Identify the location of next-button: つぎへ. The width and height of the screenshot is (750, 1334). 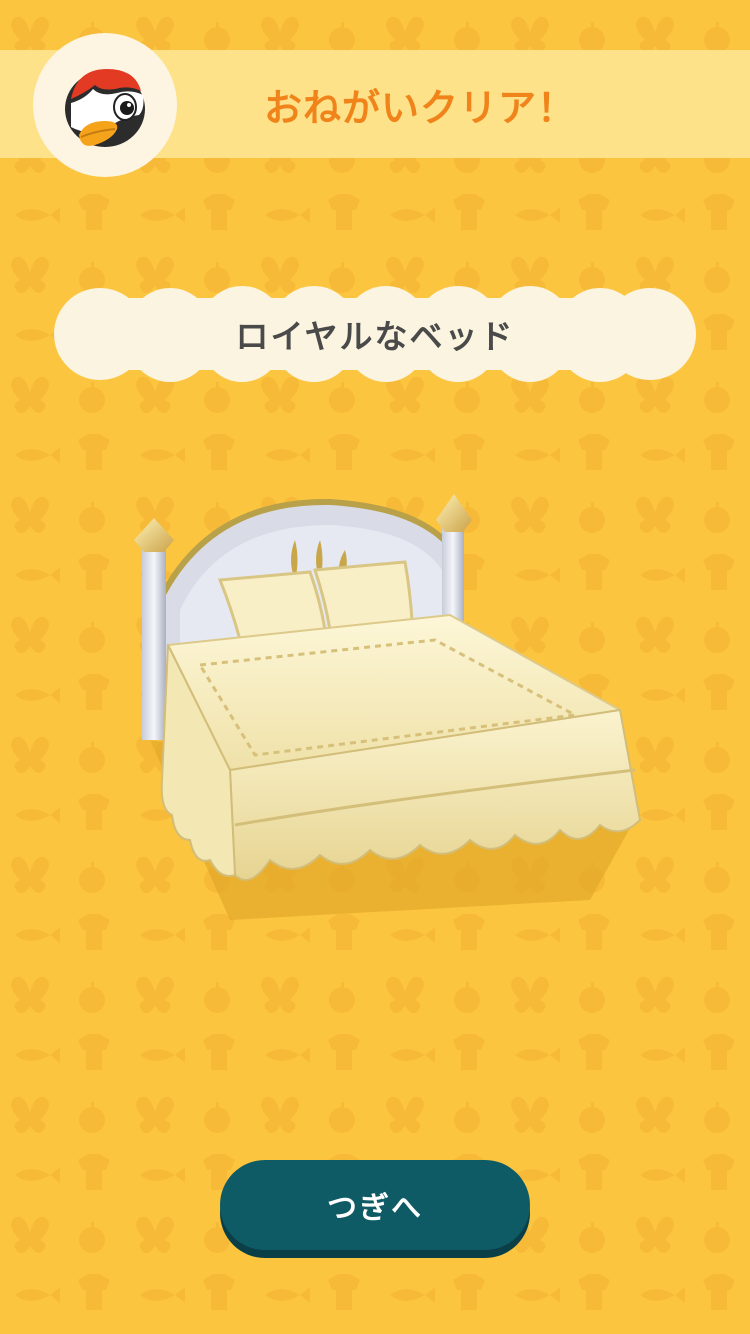
(375, 1209).